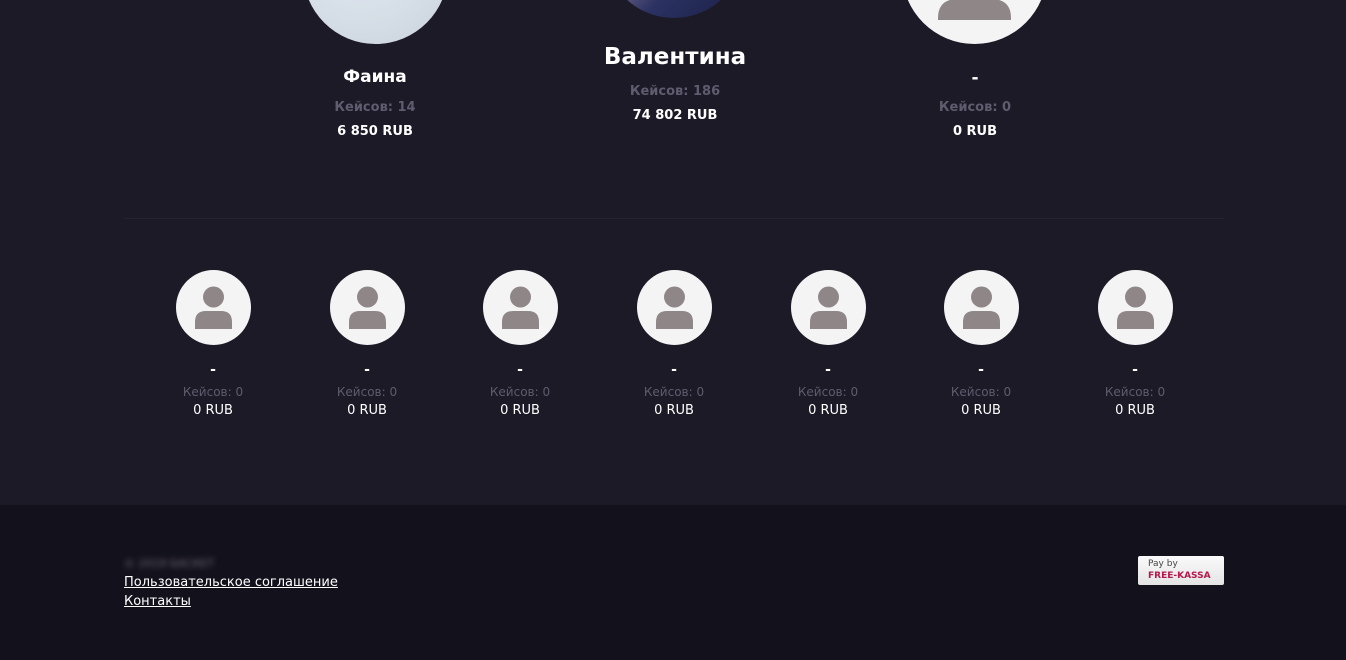 Image resolution: width=1346 pixels, height=660 pixels. What do you see at coordinates (675, 115) in the screenshot?
I see `player-sum: 74 802 RUB` at bounding box center [675, 115].